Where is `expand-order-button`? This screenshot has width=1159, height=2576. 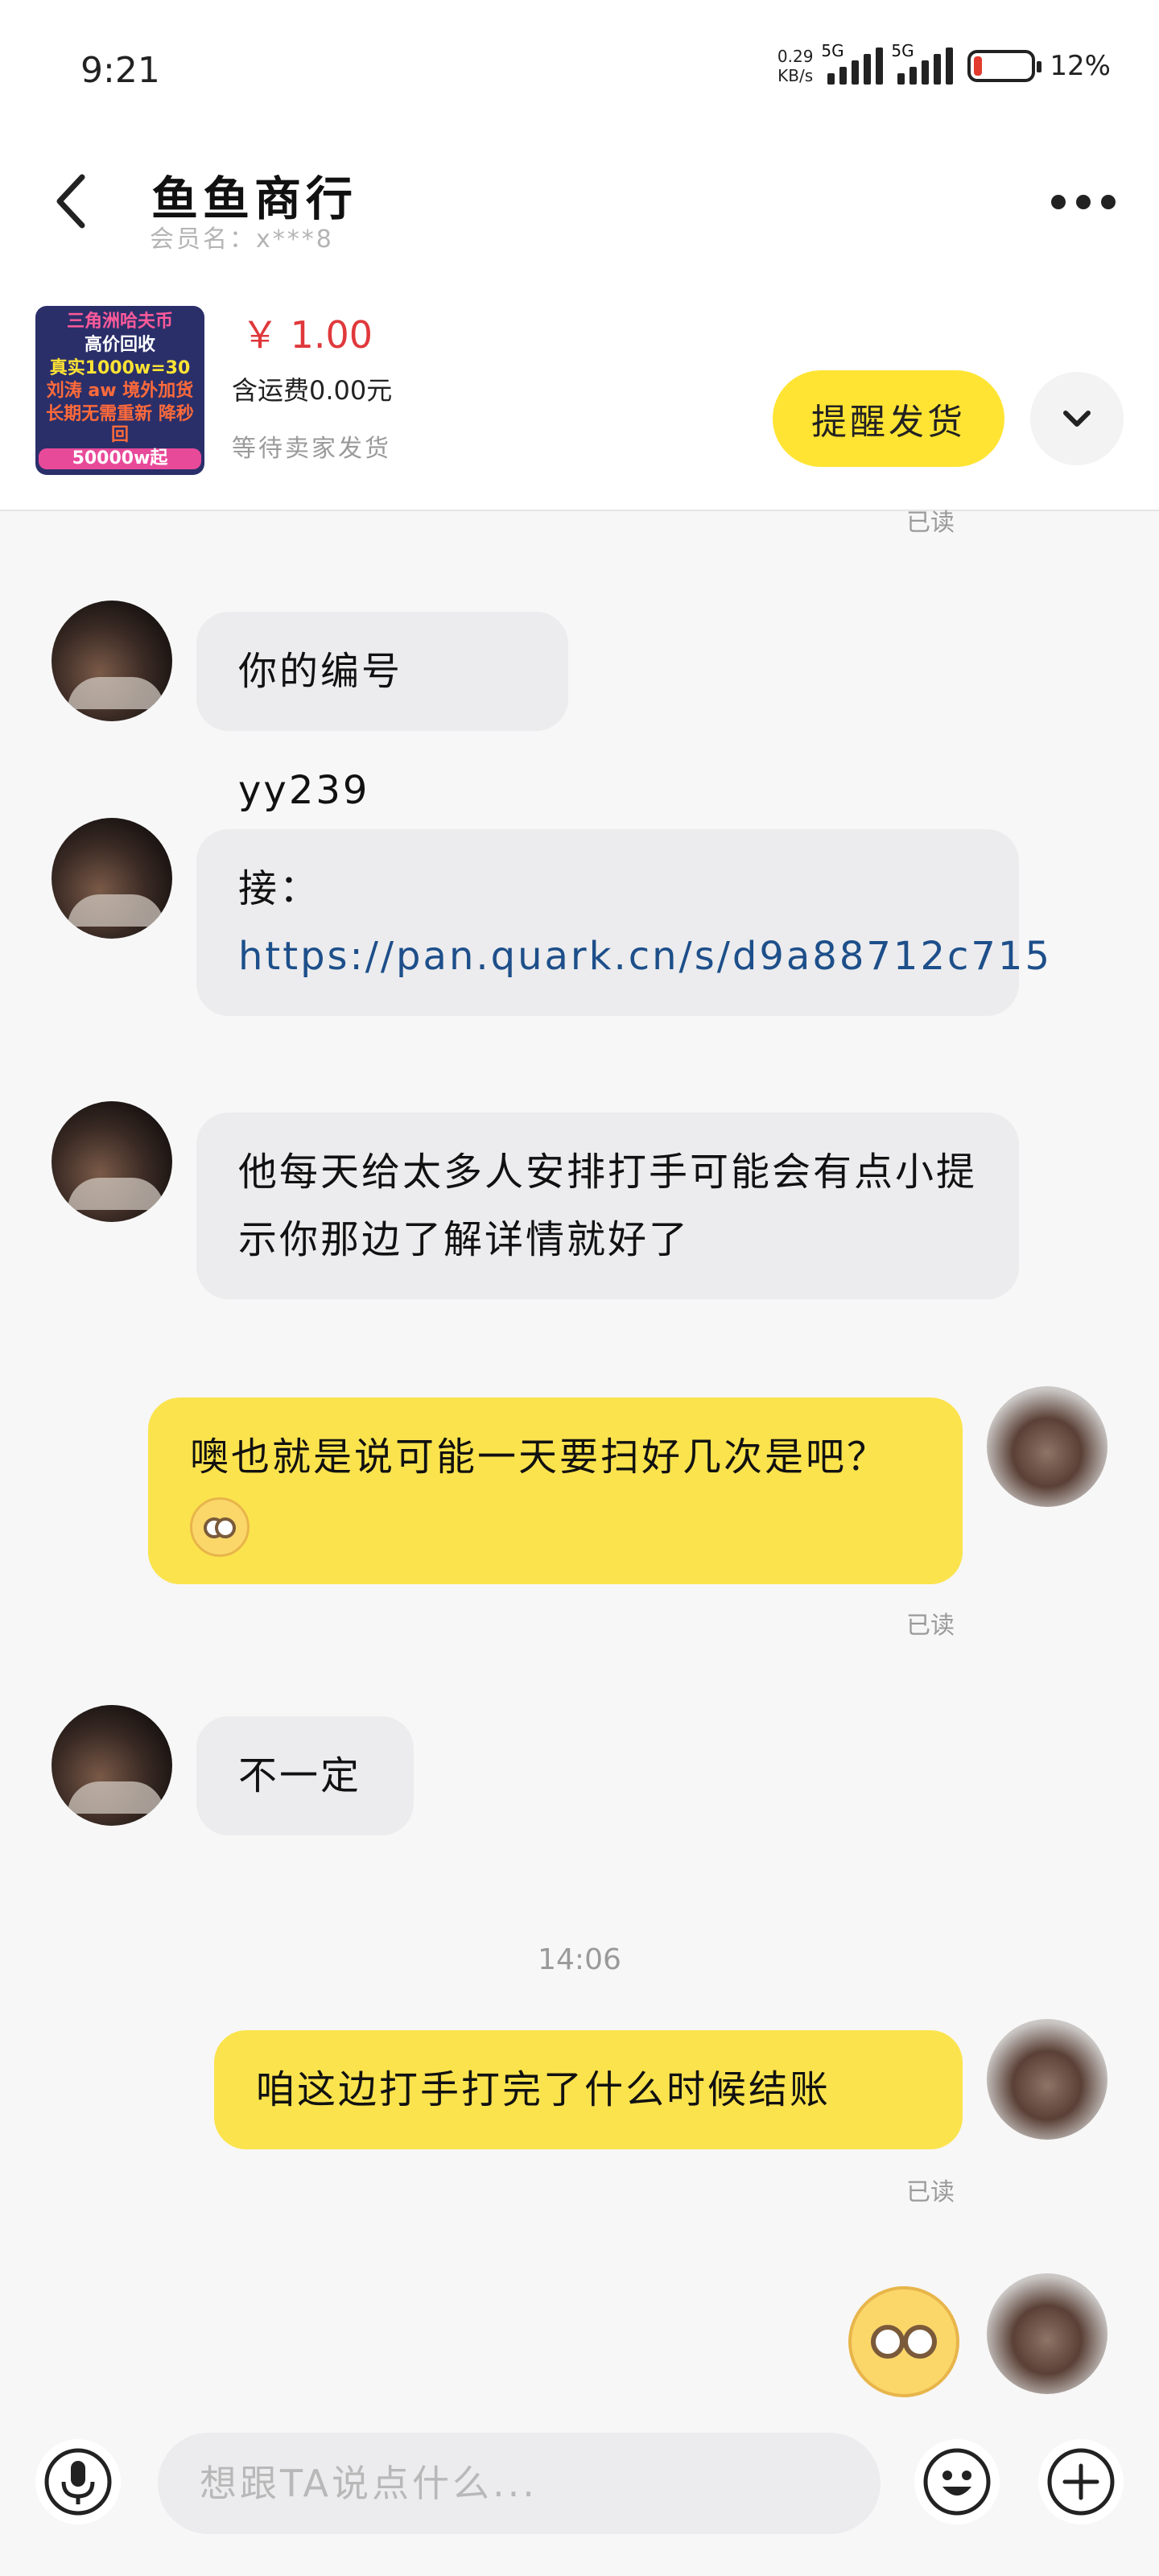 expand-order-button is located at coordinates (1077, 418).